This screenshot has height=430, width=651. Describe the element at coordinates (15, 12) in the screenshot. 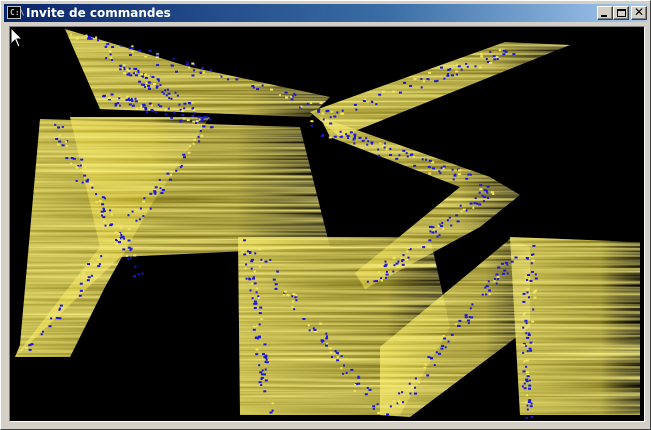

I see `console-icon: C:\` at that location.